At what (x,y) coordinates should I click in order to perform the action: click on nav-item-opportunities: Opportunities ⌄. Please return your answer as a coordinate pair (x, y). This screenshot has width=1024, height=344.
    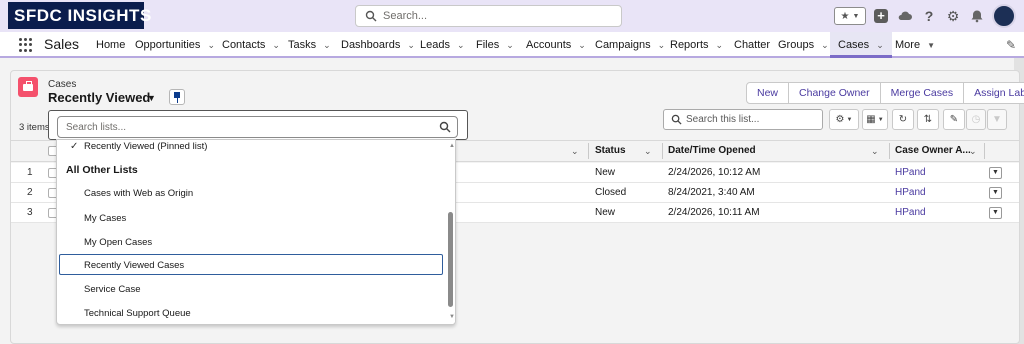
    Looking at the image, I should click on (175, 45).